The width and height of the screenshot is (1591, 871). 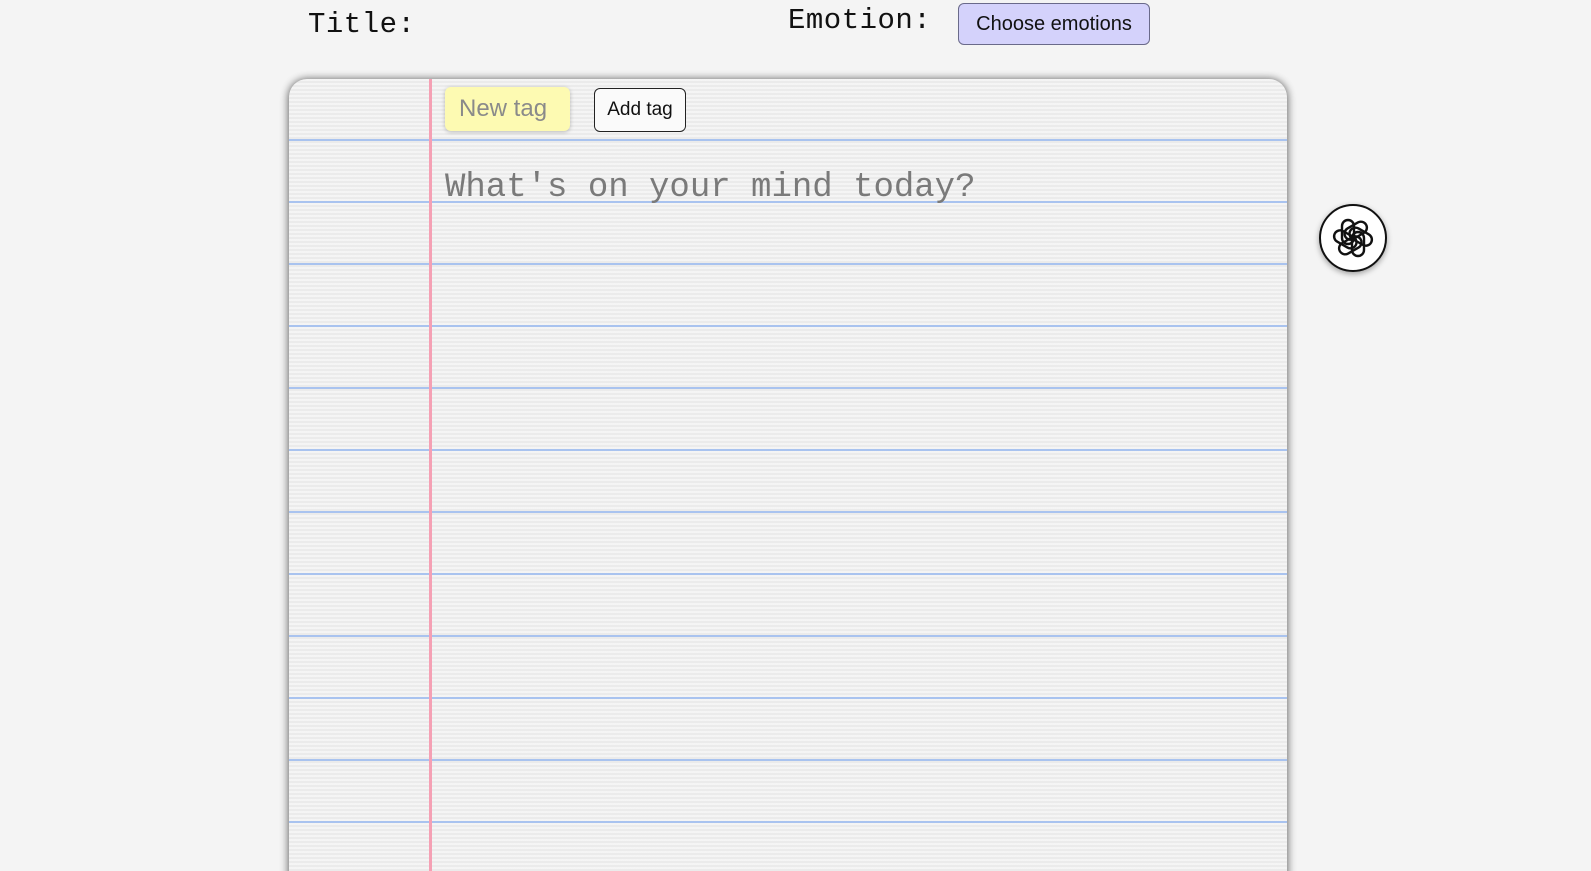 What do you see at coordinates (860, 20) in the screenshot?
I see `emotion-label: Emotion:` at bounding box center [860, 20].